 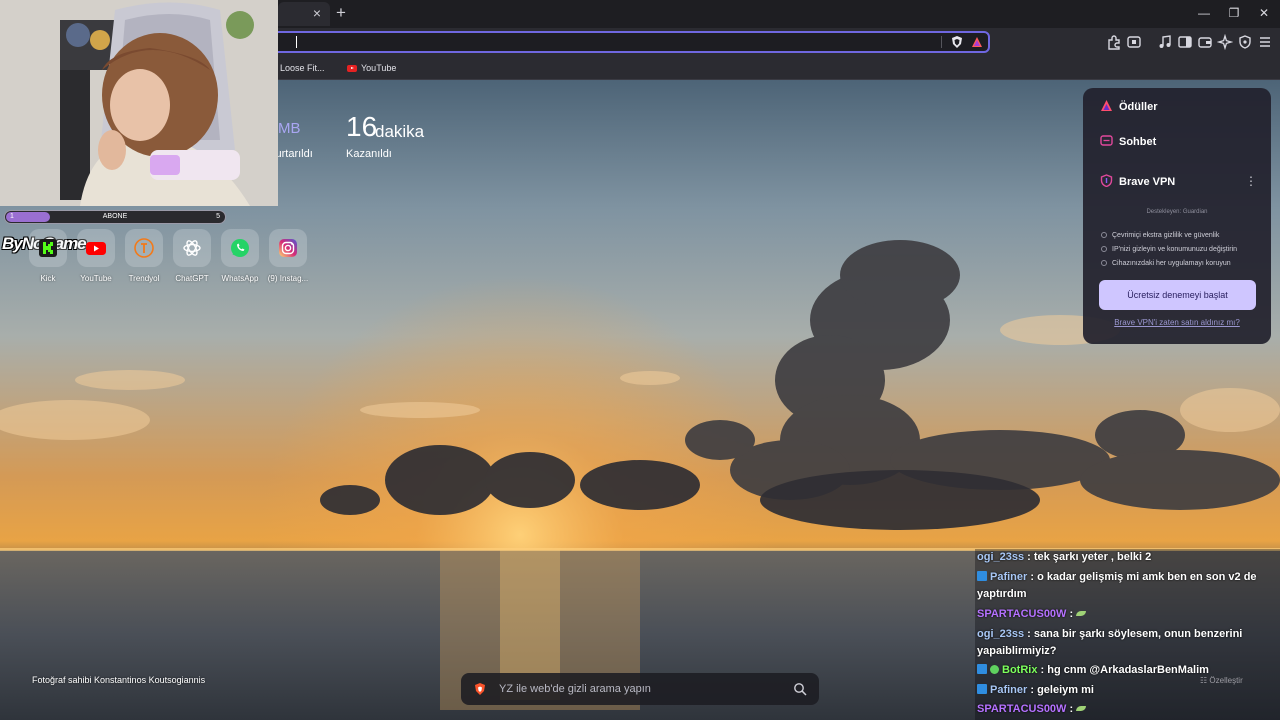 I want to click on search-icon, so click(x=800, y=689).